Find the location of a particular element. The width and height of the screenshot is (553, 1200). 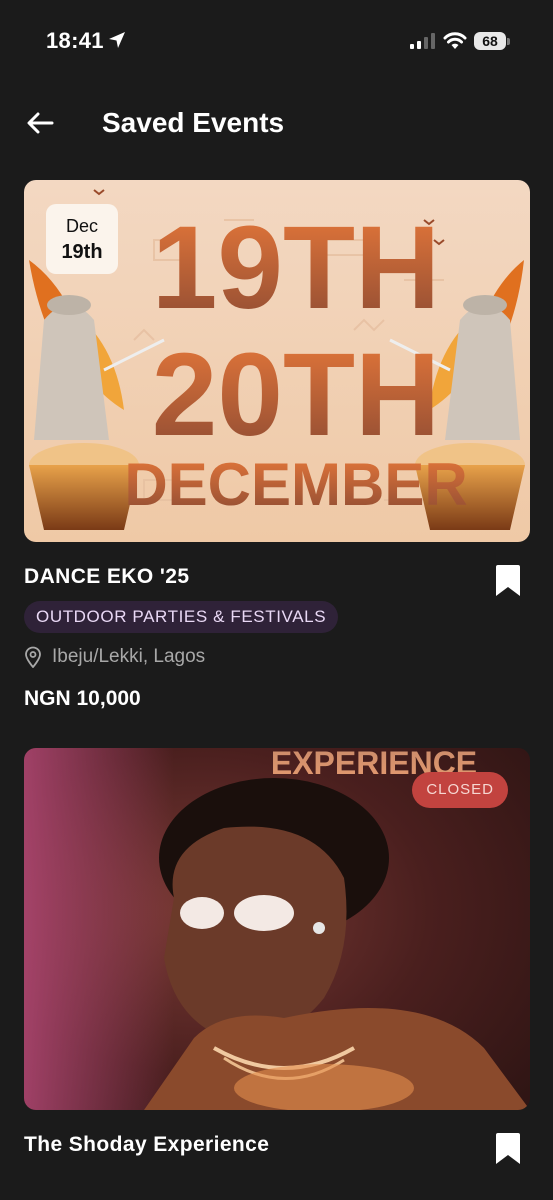

battery-icon: 68 is located at coordinates (490, 41).